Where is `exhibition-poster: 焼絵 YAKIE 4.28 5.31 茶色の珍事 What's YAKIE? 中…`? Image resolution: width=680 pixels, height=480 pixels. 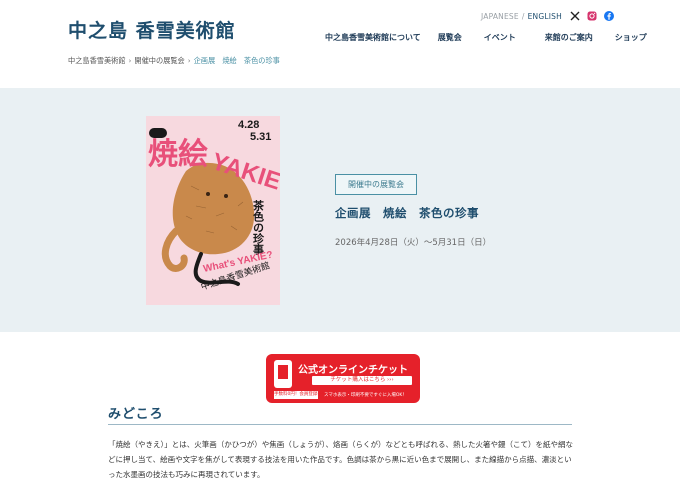
exhibition-poster: 焼絵 YAKIE 4.28 5.31 茶色の珍事 What's YAKIE? 中… is located at coordinates (213, 210).